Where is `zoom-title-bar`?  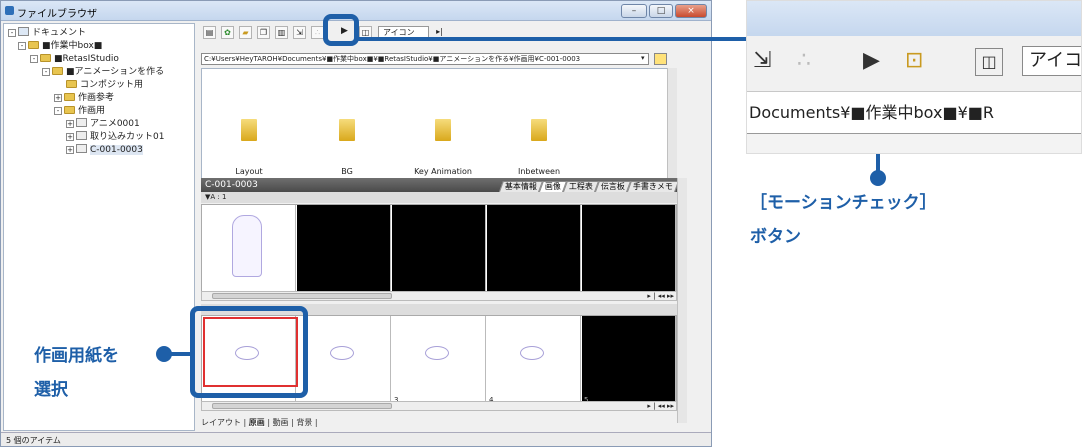 zoom-title-bar is located at coordinates (914, 18).